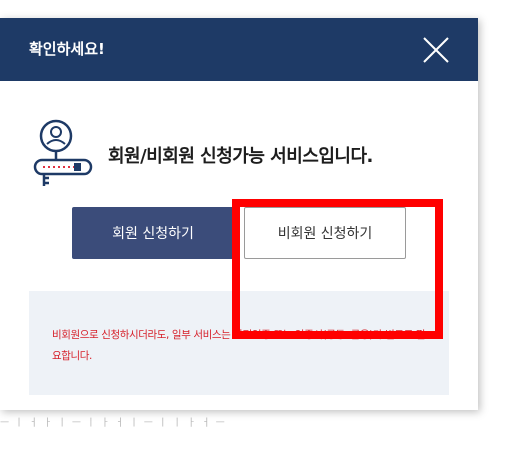 The width and height of the screenshot is (508, 465). Describe the element at coordinates (63, 152) in the screenshot. I see `member-key-icon` at that location.